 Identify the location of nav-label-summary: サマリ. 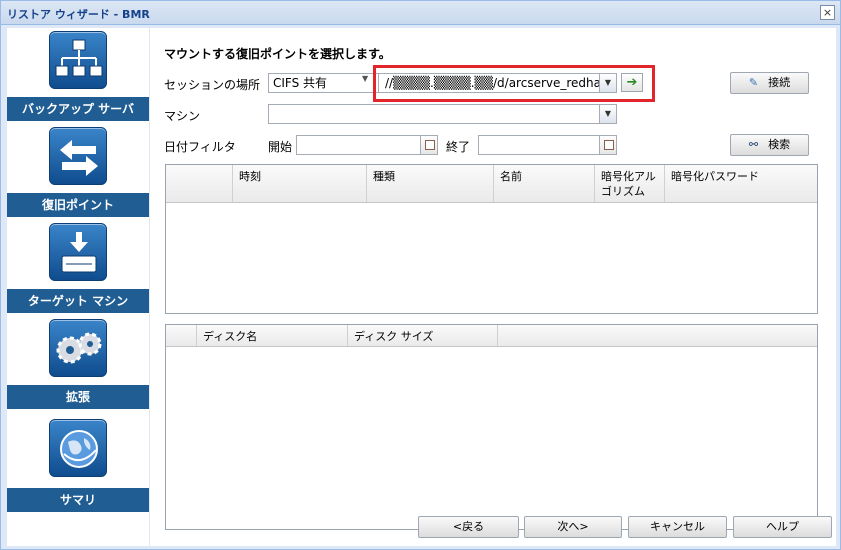
(78, 500).